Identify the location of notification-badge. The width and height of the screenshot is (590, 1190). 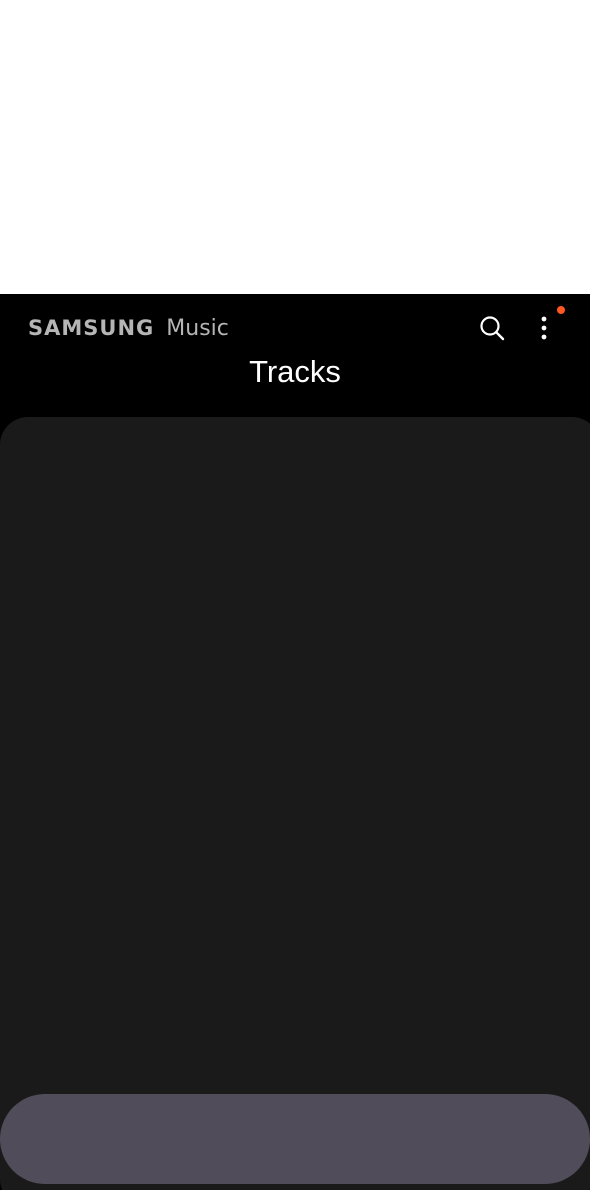
(561, 310).